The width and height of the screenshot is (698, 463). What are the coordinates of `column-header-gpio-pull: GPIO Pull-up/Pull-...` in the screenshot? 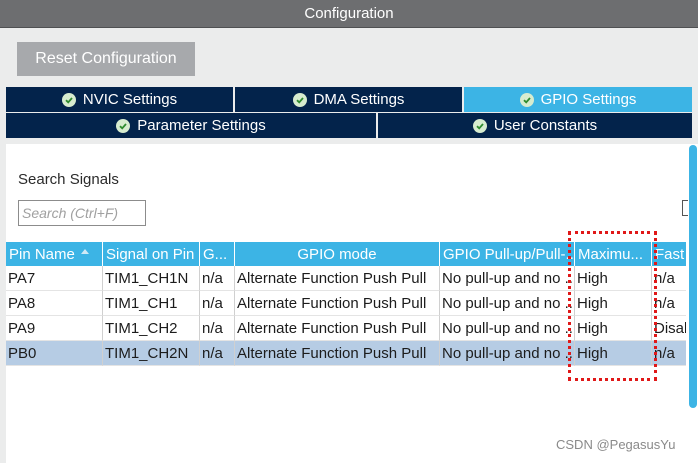 It's located at (507, 254).